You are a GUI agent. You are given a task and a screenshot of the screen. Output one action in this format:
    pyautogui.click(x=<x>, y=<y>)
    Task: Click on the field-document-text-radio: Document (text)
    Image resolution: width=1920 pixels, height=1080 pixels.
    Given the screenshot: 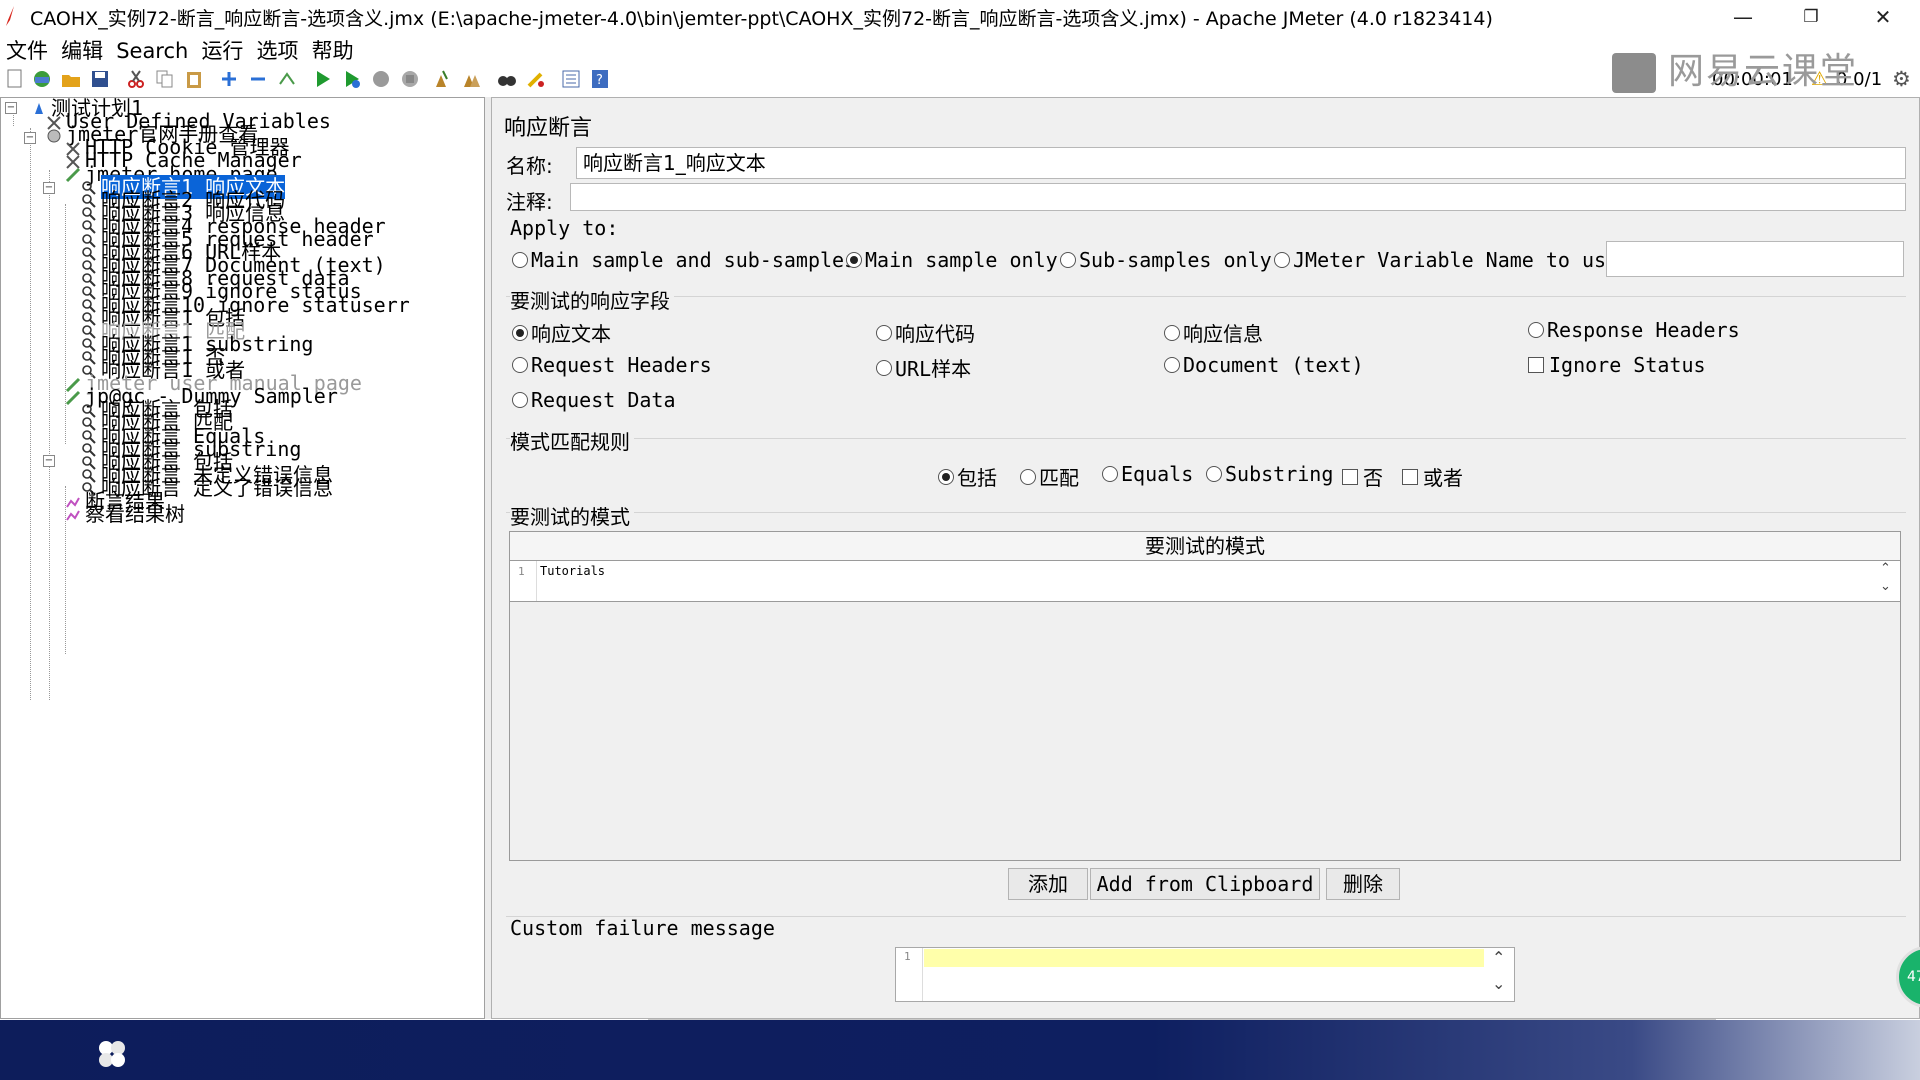 What is the action you would take?
    pyautogui.click(x=1264, y=365)
    